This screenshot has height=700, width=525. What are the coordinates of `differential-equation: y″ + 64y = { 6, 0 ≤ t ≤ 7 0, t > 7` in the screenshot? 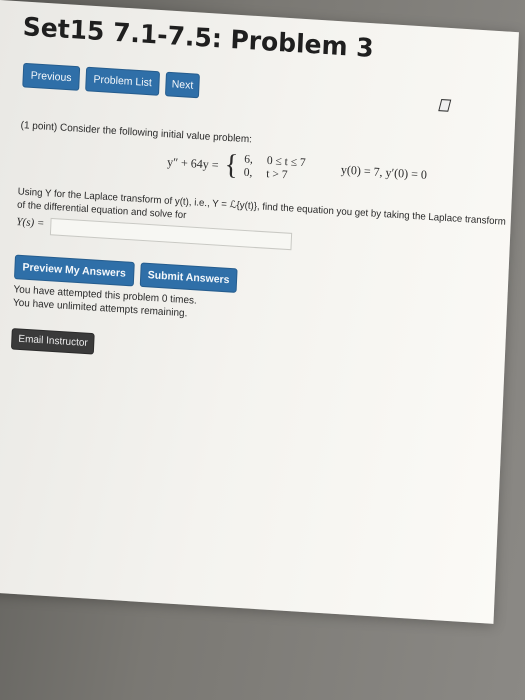 It's located at (236, 165).